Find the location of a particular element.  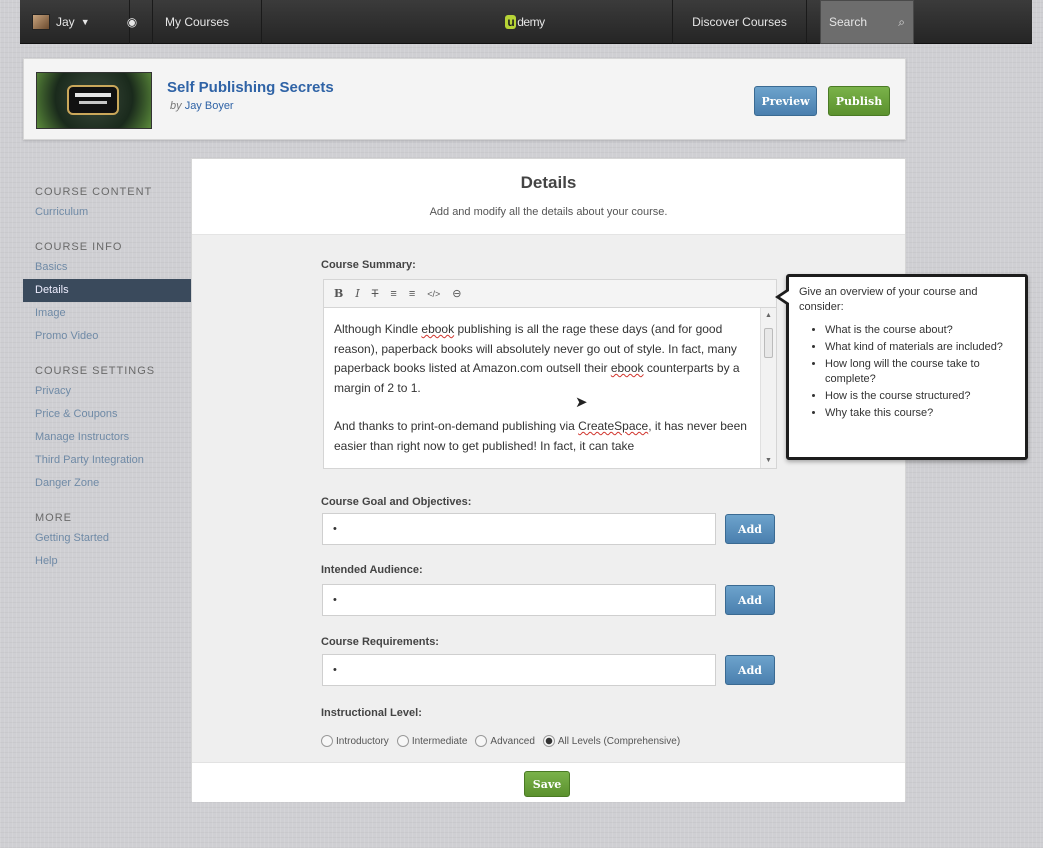

preview-button: Preview is located at coordinates (785, 101).